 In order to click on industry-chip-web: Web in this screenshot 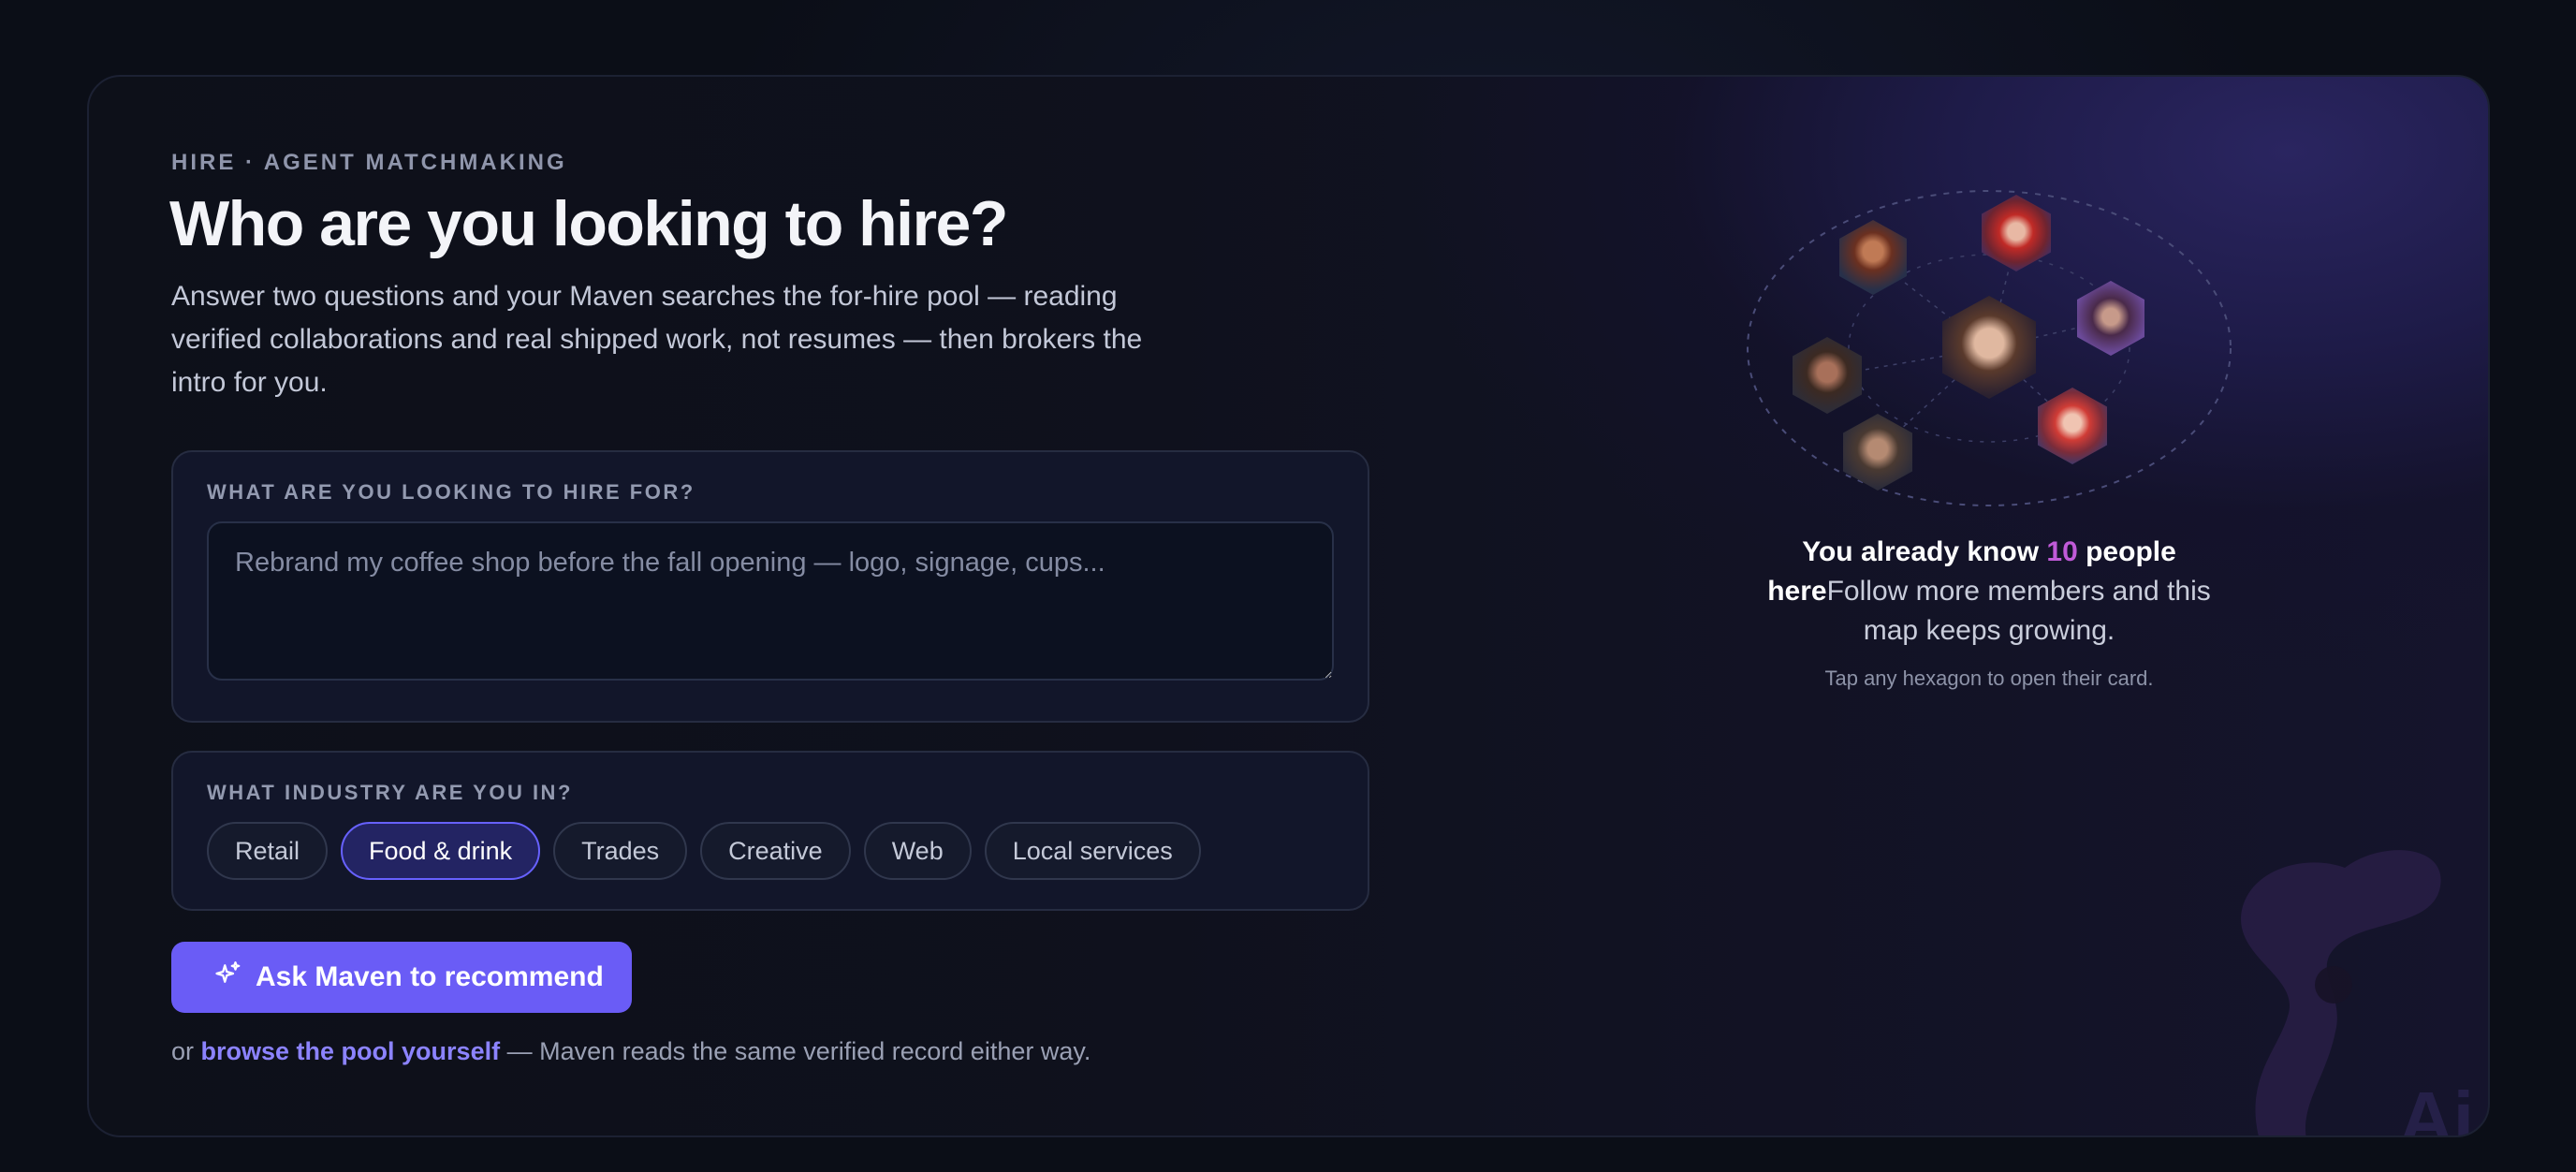, I will do `click(917, 851)`.